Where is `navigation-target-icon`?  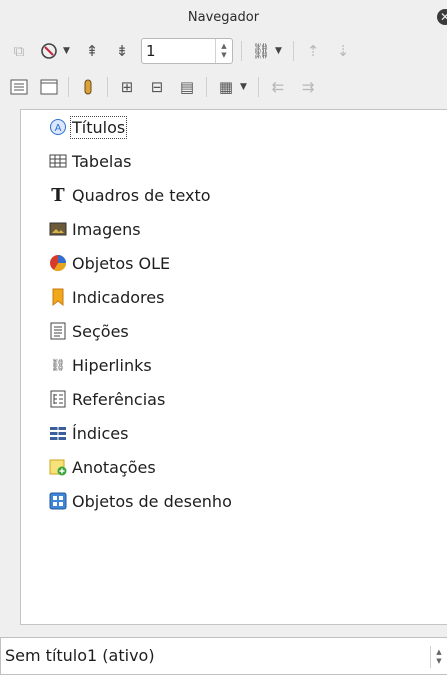 navigation-target-icon is located at coordinates (49, 51).